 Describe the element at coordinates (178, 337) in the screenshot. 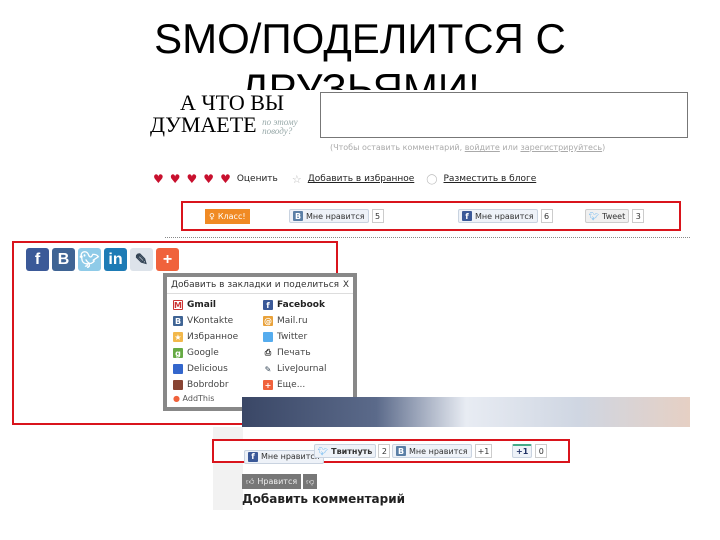

I see `star-icon: ★` at that location.